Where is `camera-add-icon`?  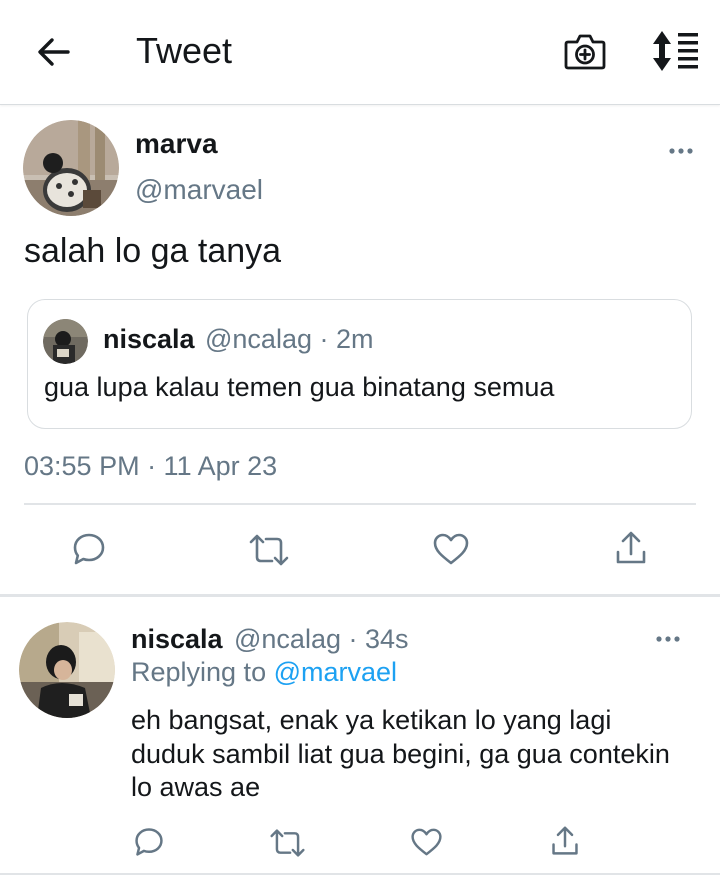
camera-add-icon is located at coordinates (585, 51).